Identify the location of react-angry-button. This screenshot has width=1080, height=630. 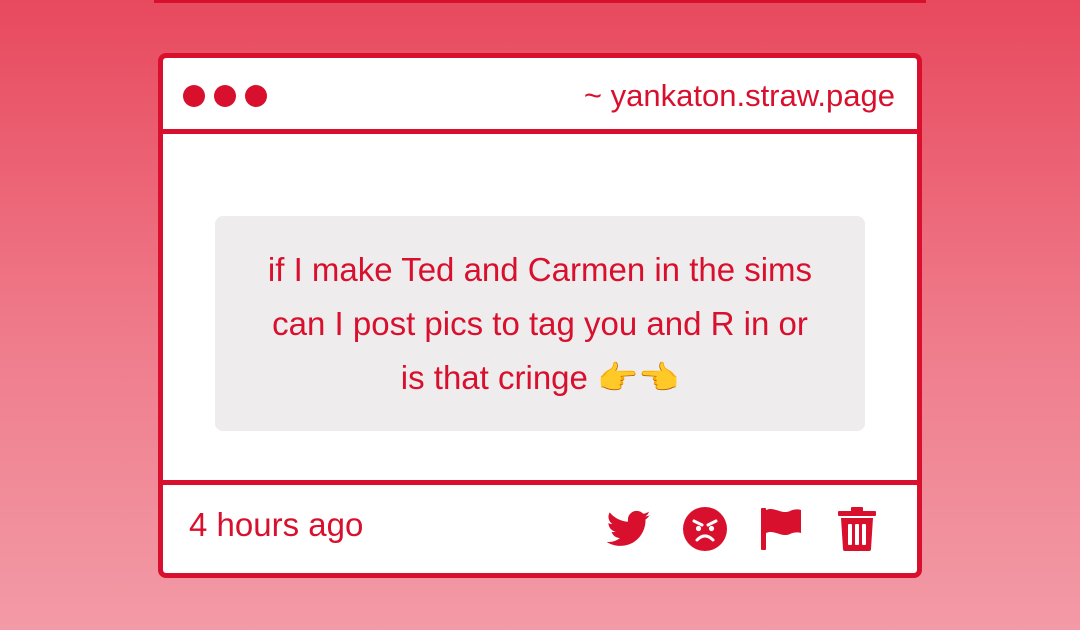
(705, 529).